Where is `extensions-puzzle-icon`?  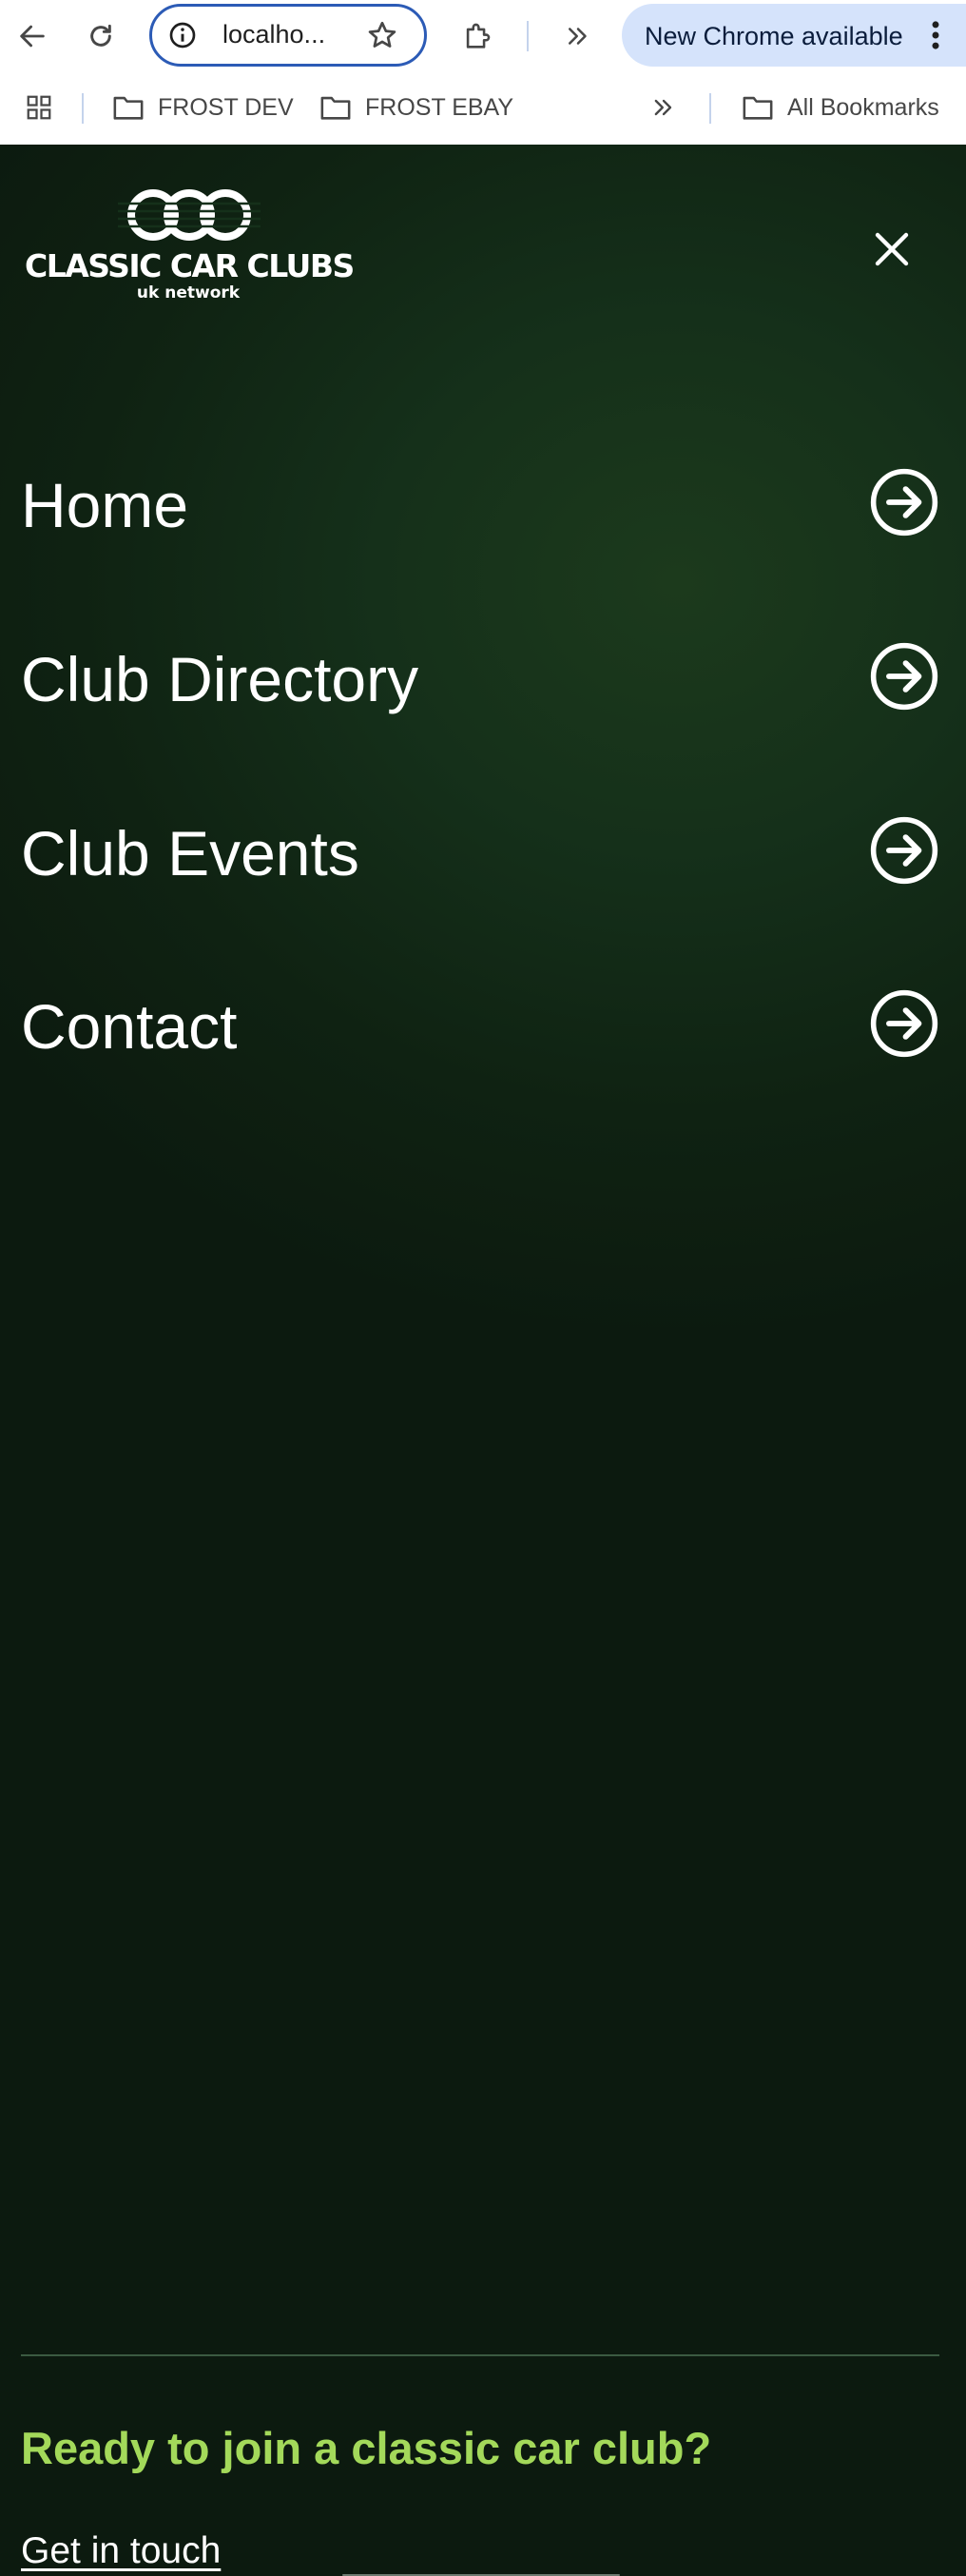
extensions-puzzle-icon is located at coordinates (477, 36).